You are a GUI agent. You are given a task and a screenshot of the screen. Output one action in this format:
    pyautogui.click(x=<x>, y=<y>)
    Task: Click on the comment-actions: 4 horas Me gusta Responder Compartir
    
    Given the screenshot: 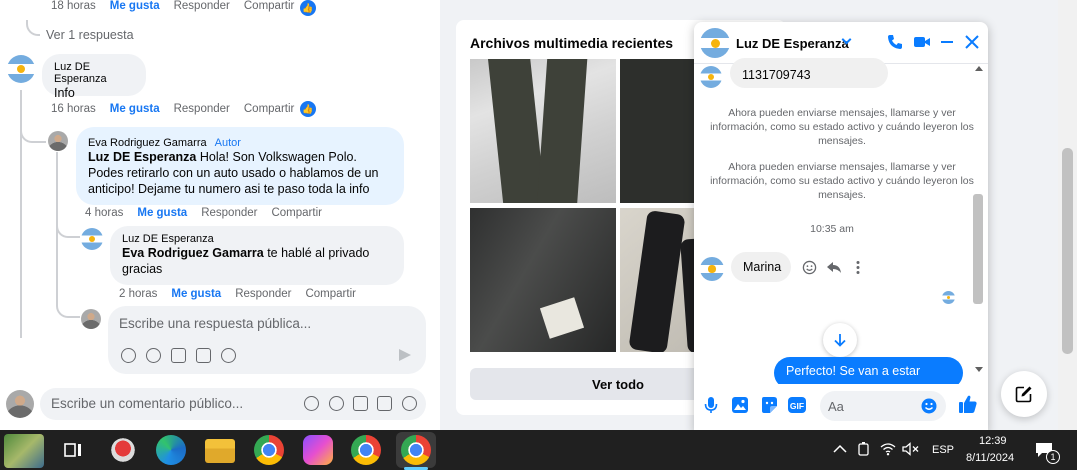 What is the action you would take?
    pyautogui.click(x=203, y=213)
    